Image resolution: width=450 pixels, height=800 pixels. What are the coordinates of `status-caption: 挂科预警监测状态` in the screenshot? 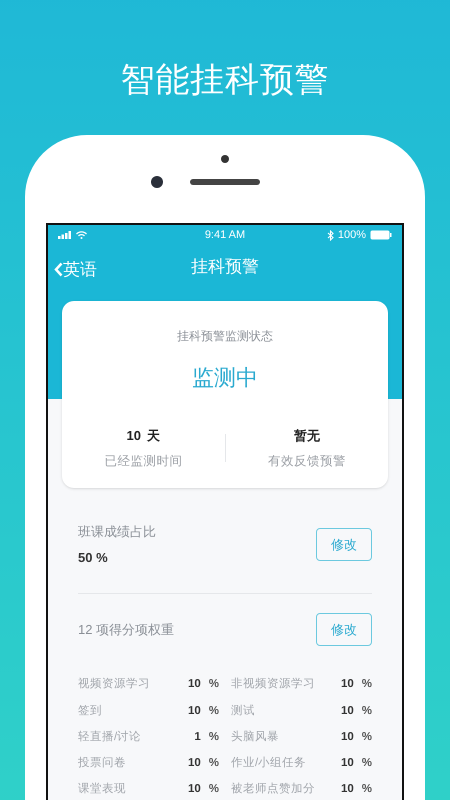 It's located at (225, 336).